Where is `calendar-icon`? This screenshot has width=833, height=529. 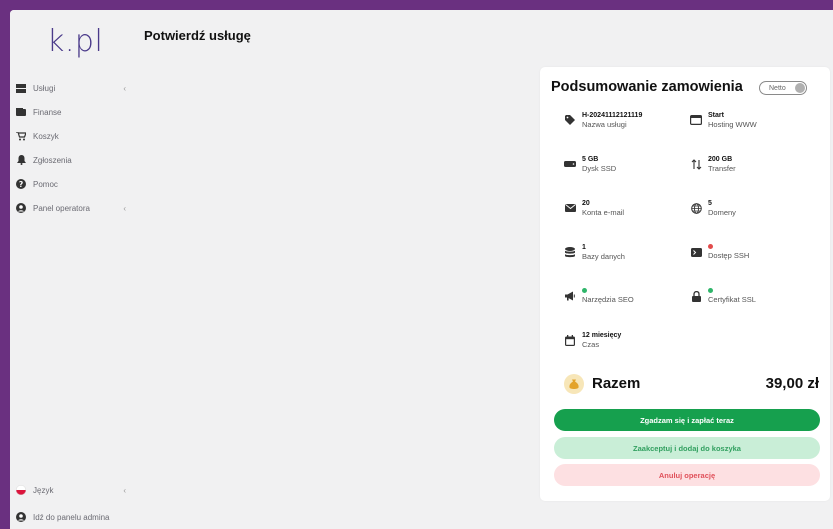 calendar-icon is located at coordinates (570, 340).